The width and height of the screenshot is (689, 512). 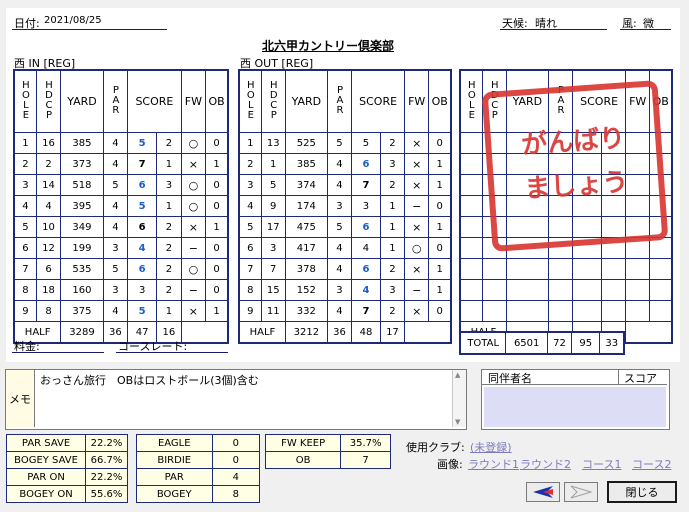 I want to click on putt-cell: 1, so click(x=169, y=311).